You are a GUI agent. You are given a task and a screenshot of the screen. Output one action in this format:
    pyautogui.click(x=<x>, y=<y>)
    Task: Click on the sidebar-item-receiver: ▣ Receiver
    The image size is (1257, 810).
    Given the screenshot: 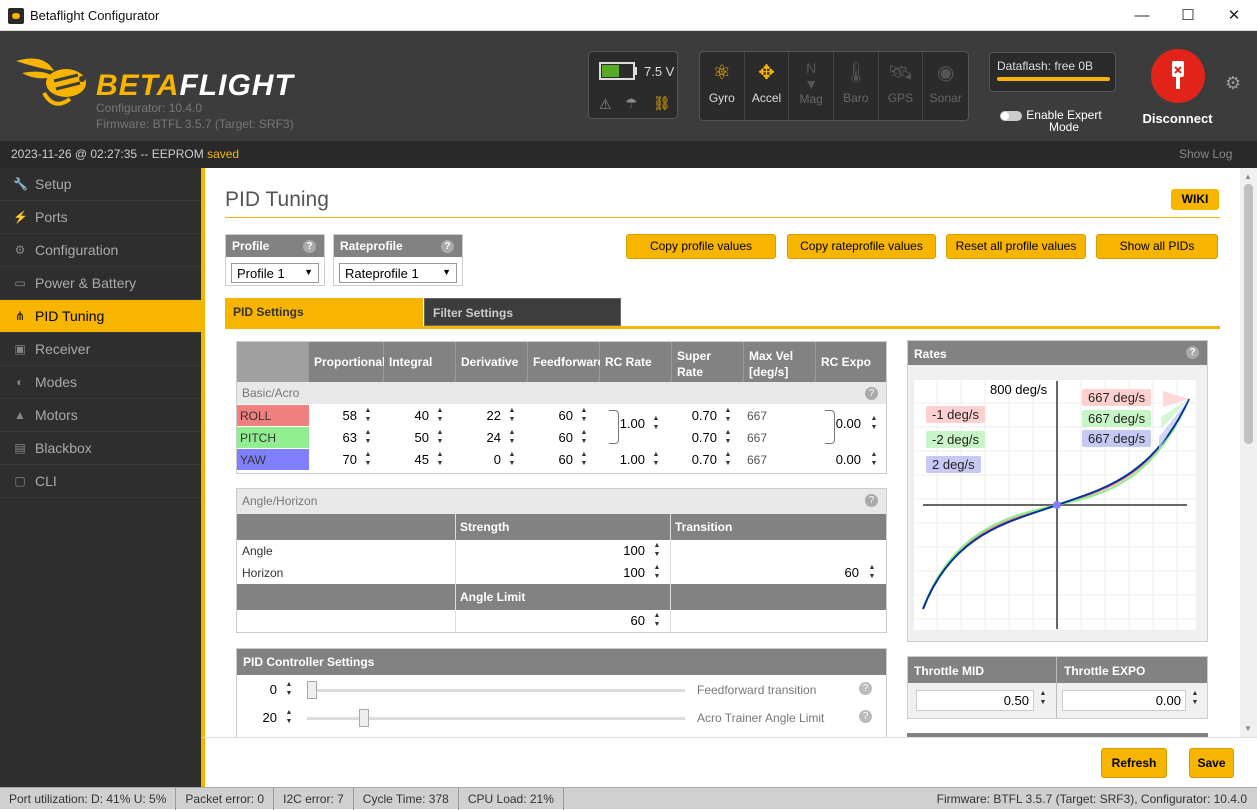 What is the action you would take?
    pyautogui.click(x=100, y=349)
    